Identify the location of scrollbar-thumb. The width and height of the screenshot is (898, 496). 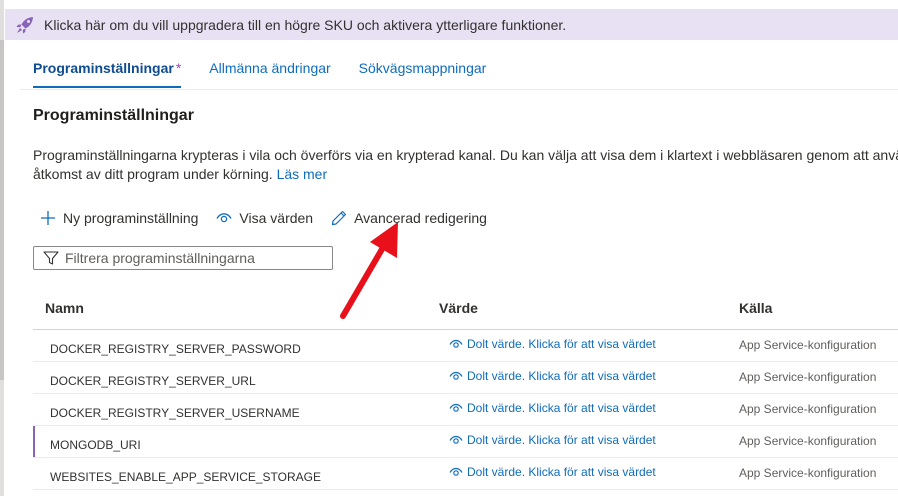
(2, 210).